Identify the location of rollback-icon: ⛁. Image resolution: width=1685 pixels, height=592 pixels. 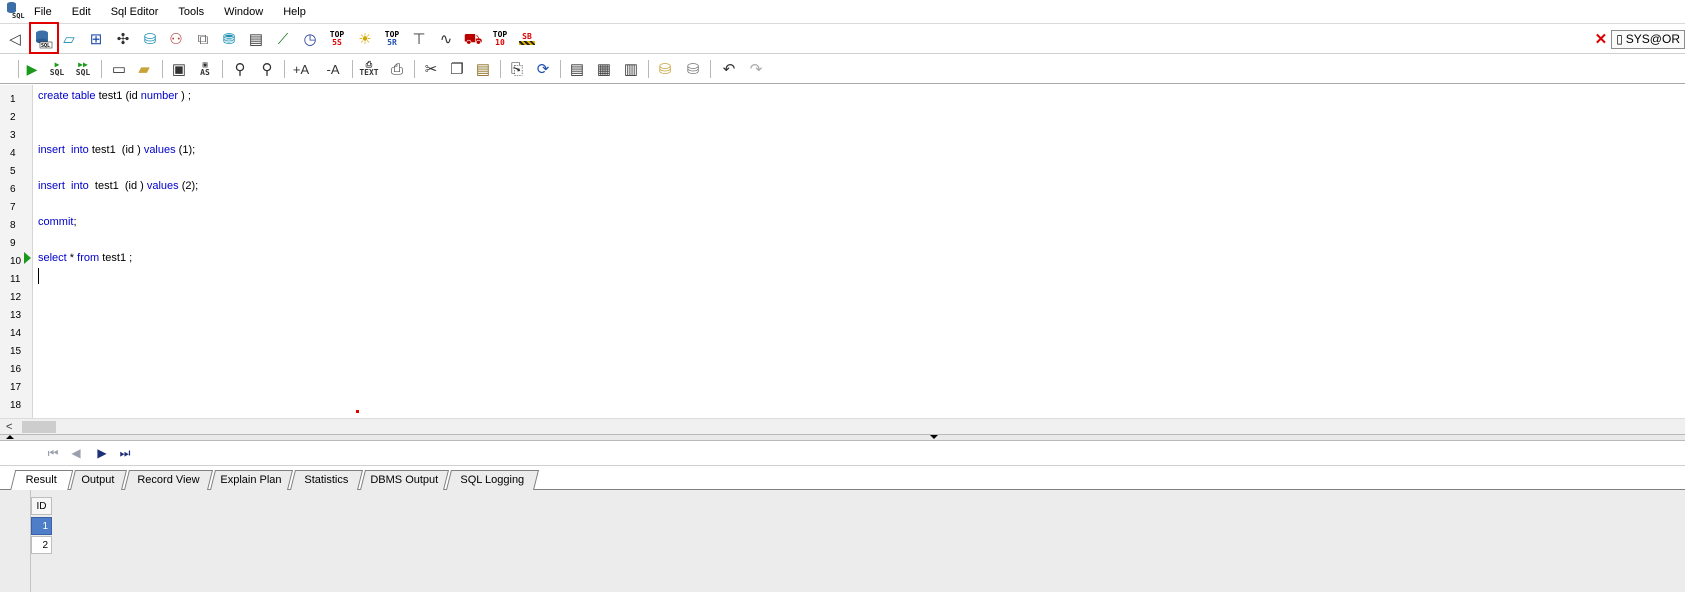
(693, 69).